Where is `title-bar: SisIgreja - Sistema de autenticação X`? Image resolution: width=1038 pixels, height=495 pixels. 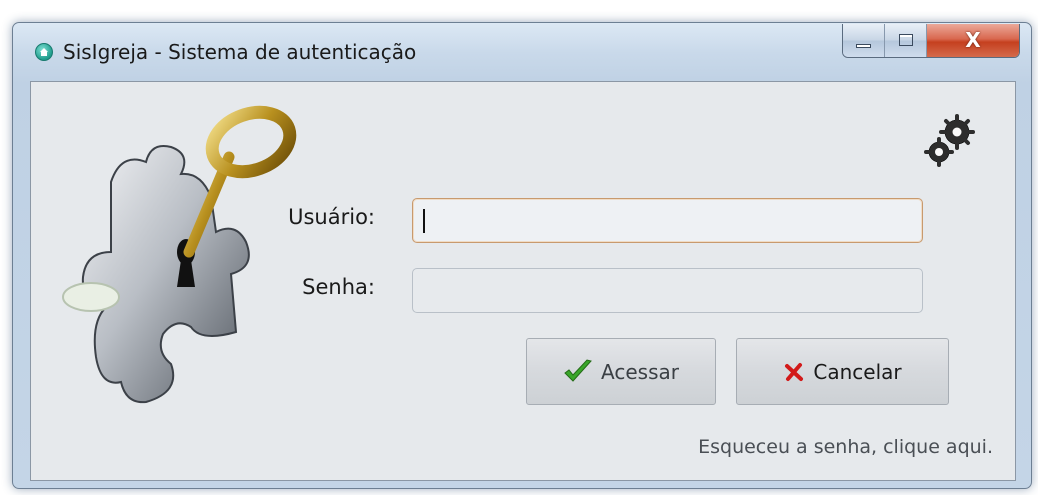
title-bar: SisIgreja - Sistema de autenticação X is located at coordinates (522, 52).